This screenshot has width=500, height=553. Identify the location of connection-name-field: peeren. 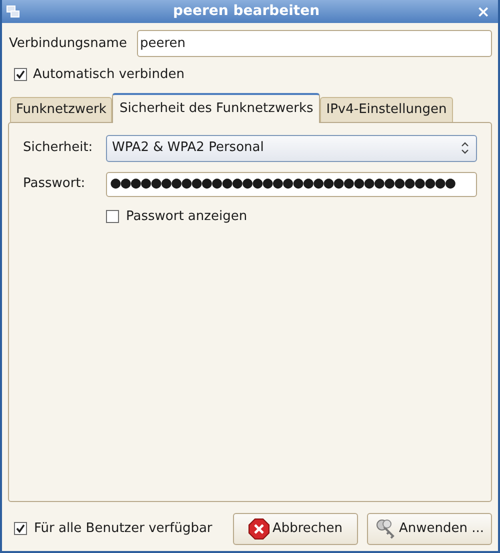
(314, 43).